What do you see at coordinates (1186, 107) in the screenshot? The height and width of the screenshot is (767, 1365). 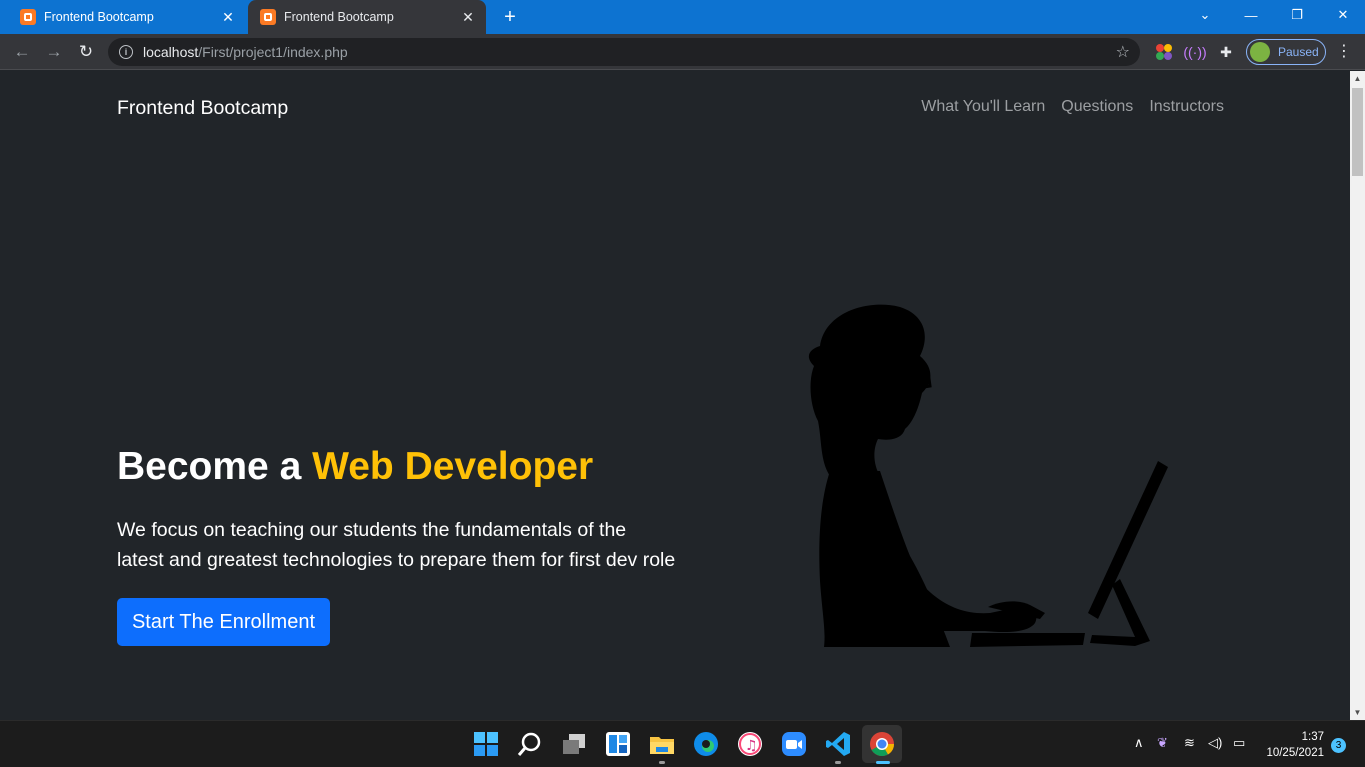 I see `nav-link-instructors: Instructors` at bounding box center [1186, 107].